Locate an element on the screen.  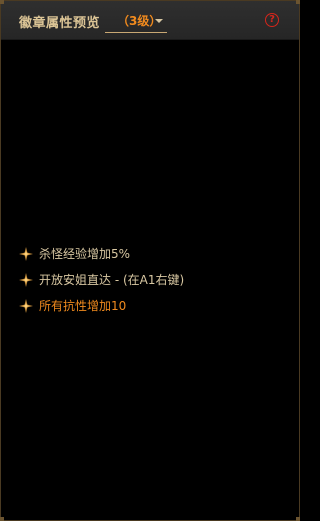
panel-title: 徽章属性预览 is located at coordinates (60, 23).